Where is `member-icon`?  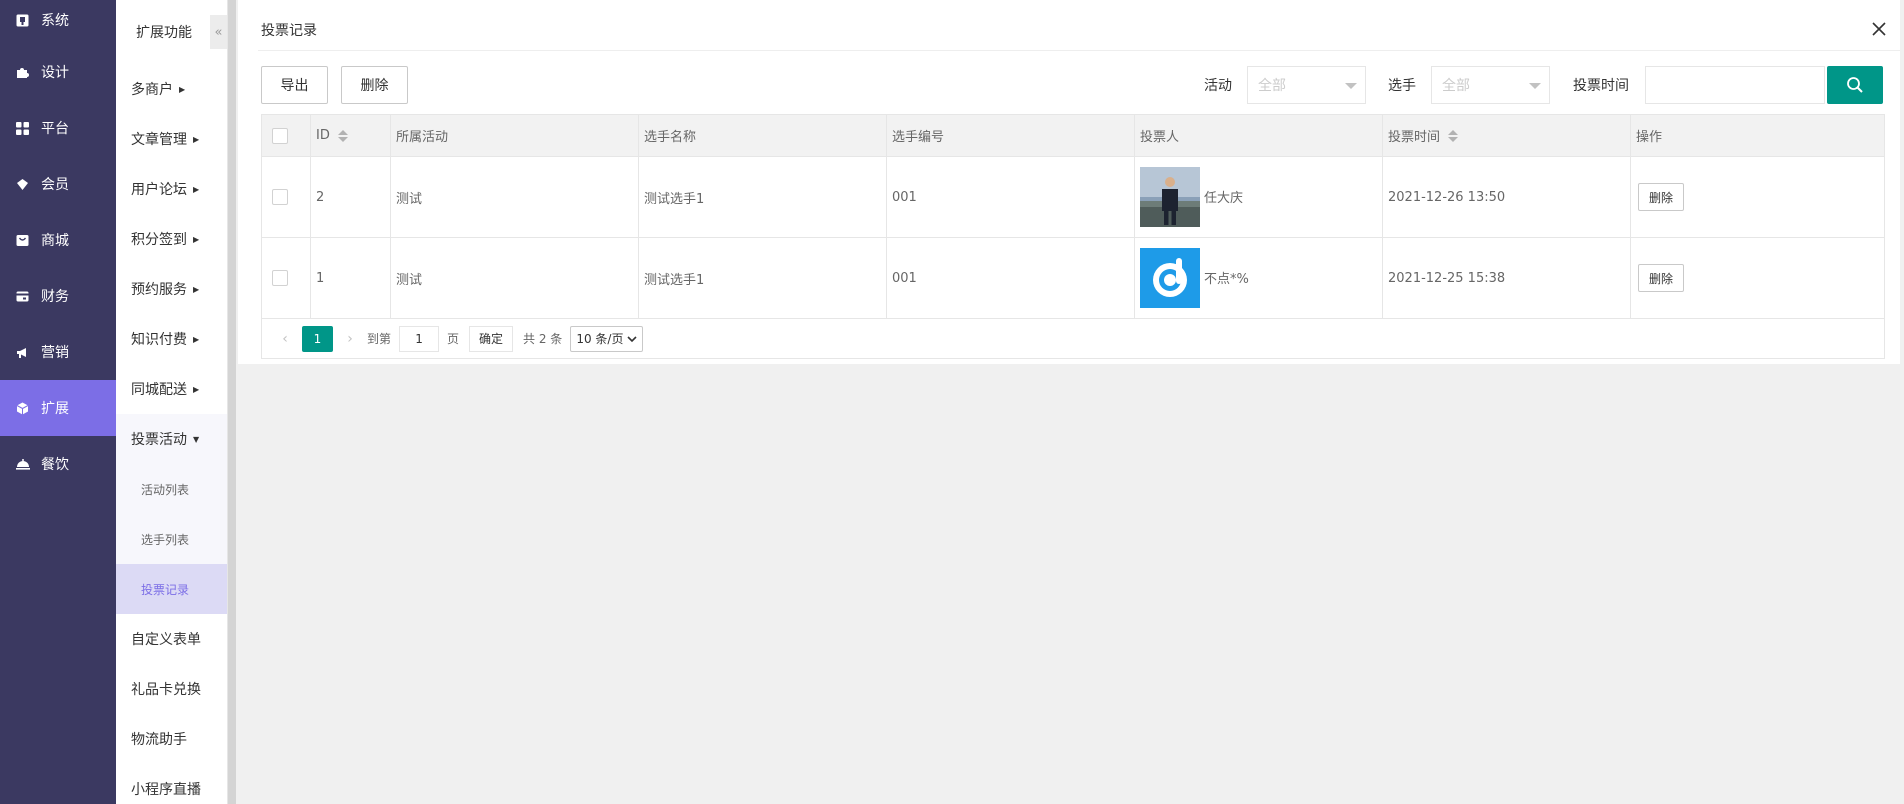
member-icon is located at coordinates (22, 184).